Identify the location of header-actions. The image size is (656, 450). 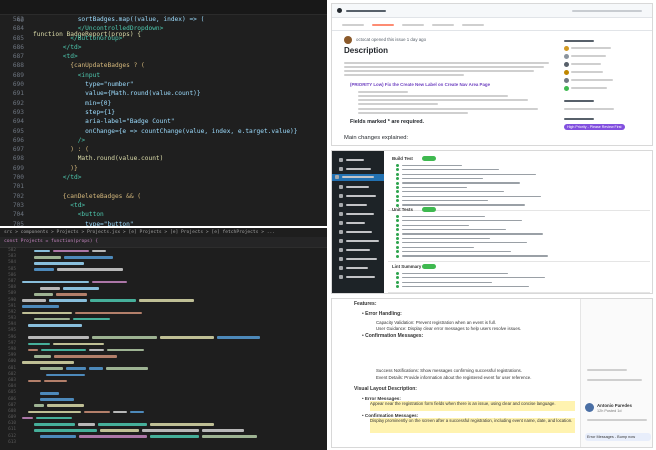
(607, 11).